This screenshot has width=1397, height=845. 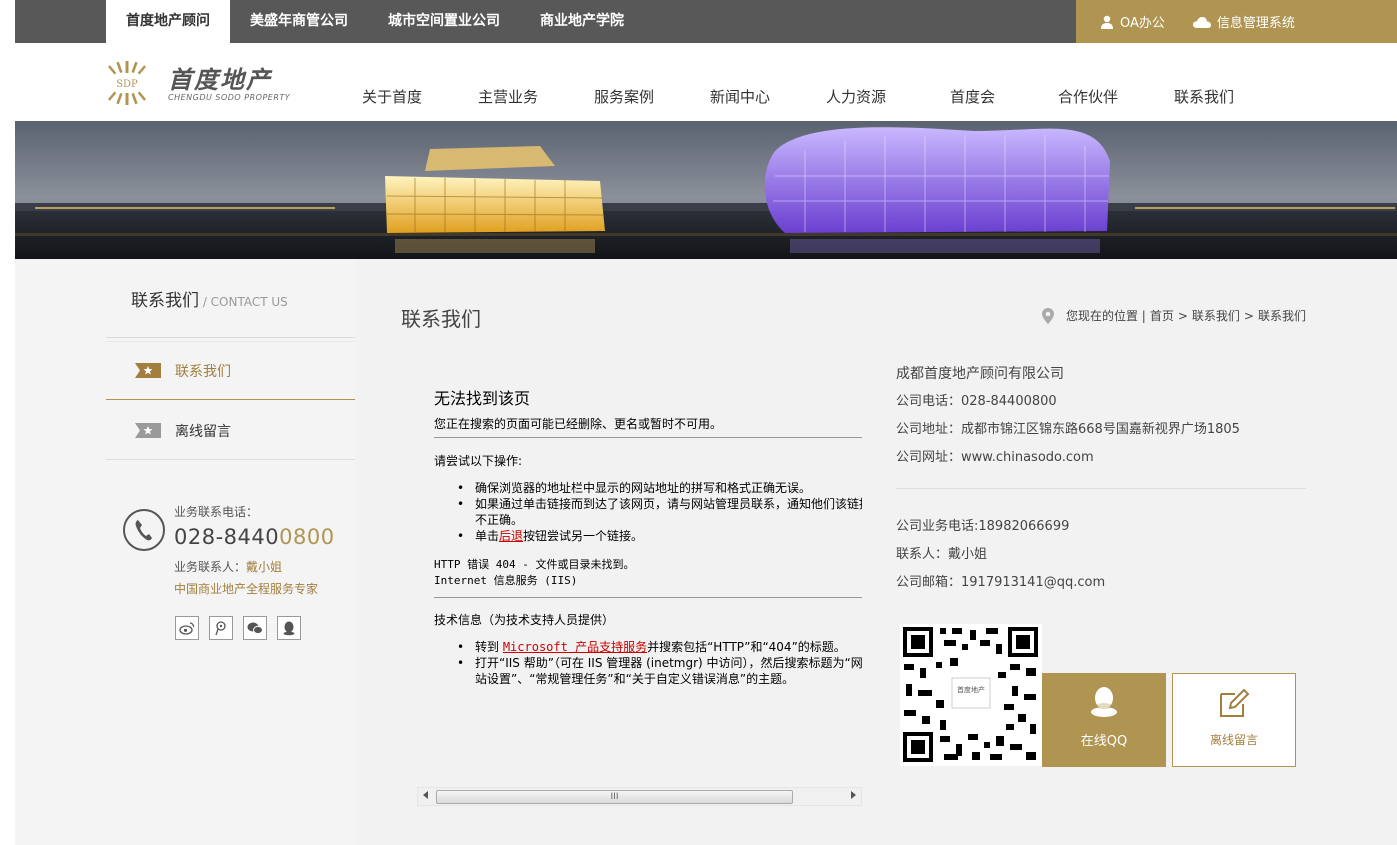 I want to click on wechat-icon, so click(x=255, y=628).